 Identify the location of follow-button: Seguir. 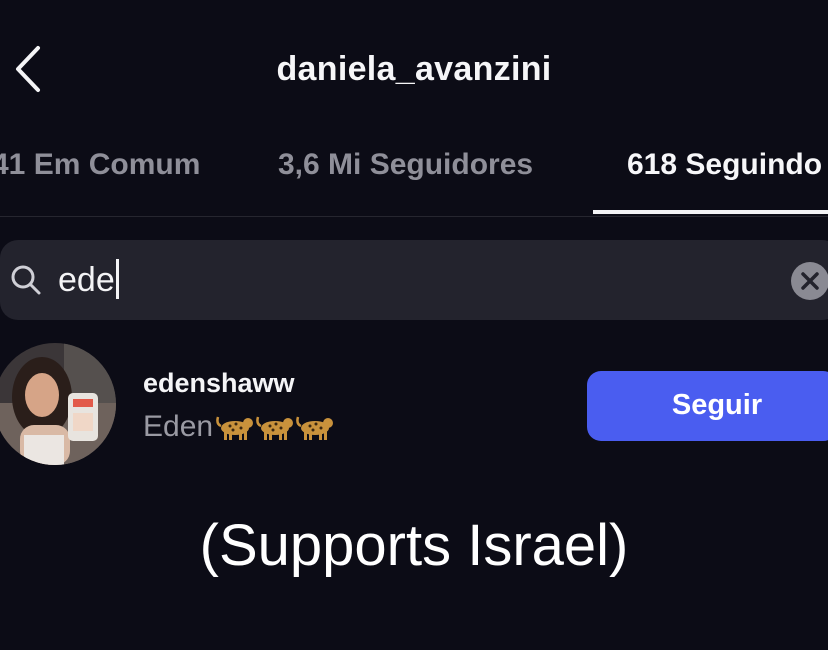
(707, 406).